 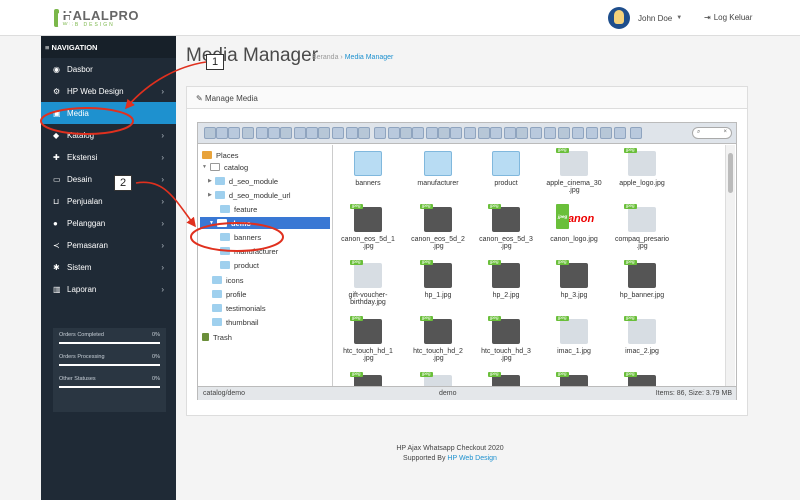 I want to click on user-name: John Doe, so click(x=655, y=18).